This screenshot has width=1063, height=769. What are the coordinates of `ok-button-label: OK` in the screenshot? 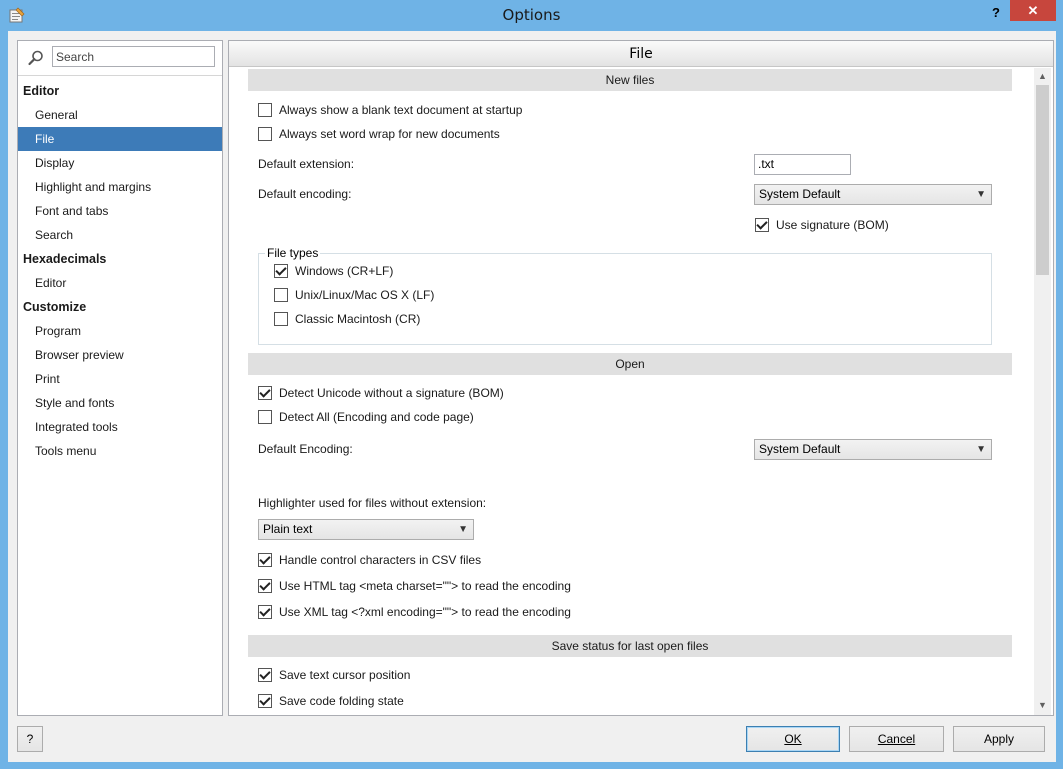 It's located at (793, 739).